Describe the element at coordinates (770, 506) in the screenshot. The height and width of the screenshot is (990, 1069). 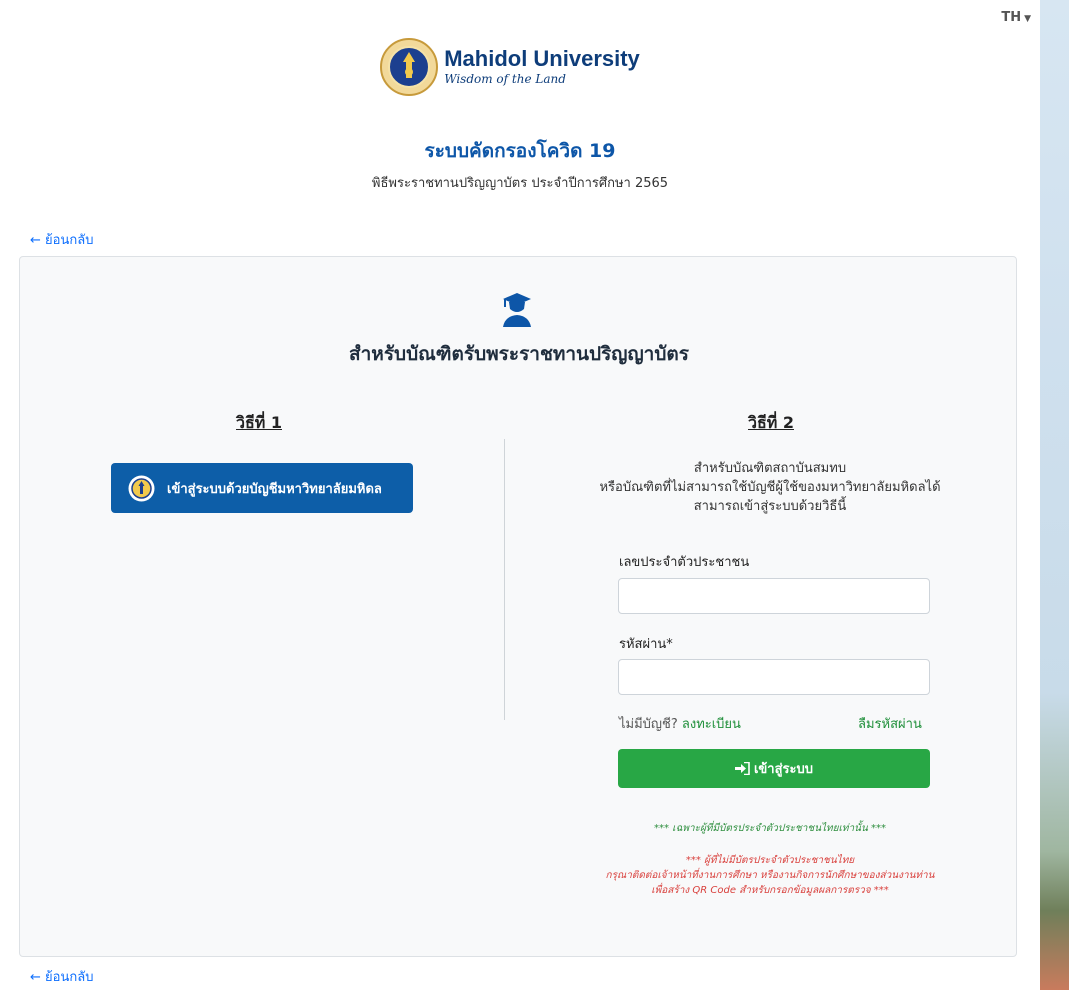
I see `desc-line: สามารถเข้าสู่ระบบด้วยวิธีนี้` at that location.